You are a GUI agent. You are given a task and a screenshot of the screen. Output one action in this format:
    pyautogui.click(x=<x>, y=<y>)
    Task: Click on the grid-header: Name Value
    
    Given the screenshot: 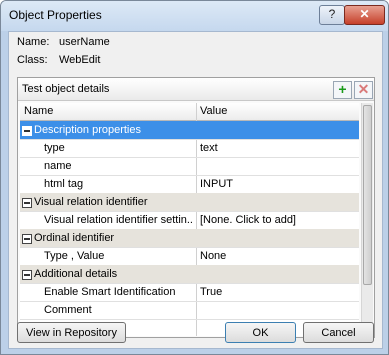 What is the action you would take?
    pyautogui.click(x=189, y=112)
    